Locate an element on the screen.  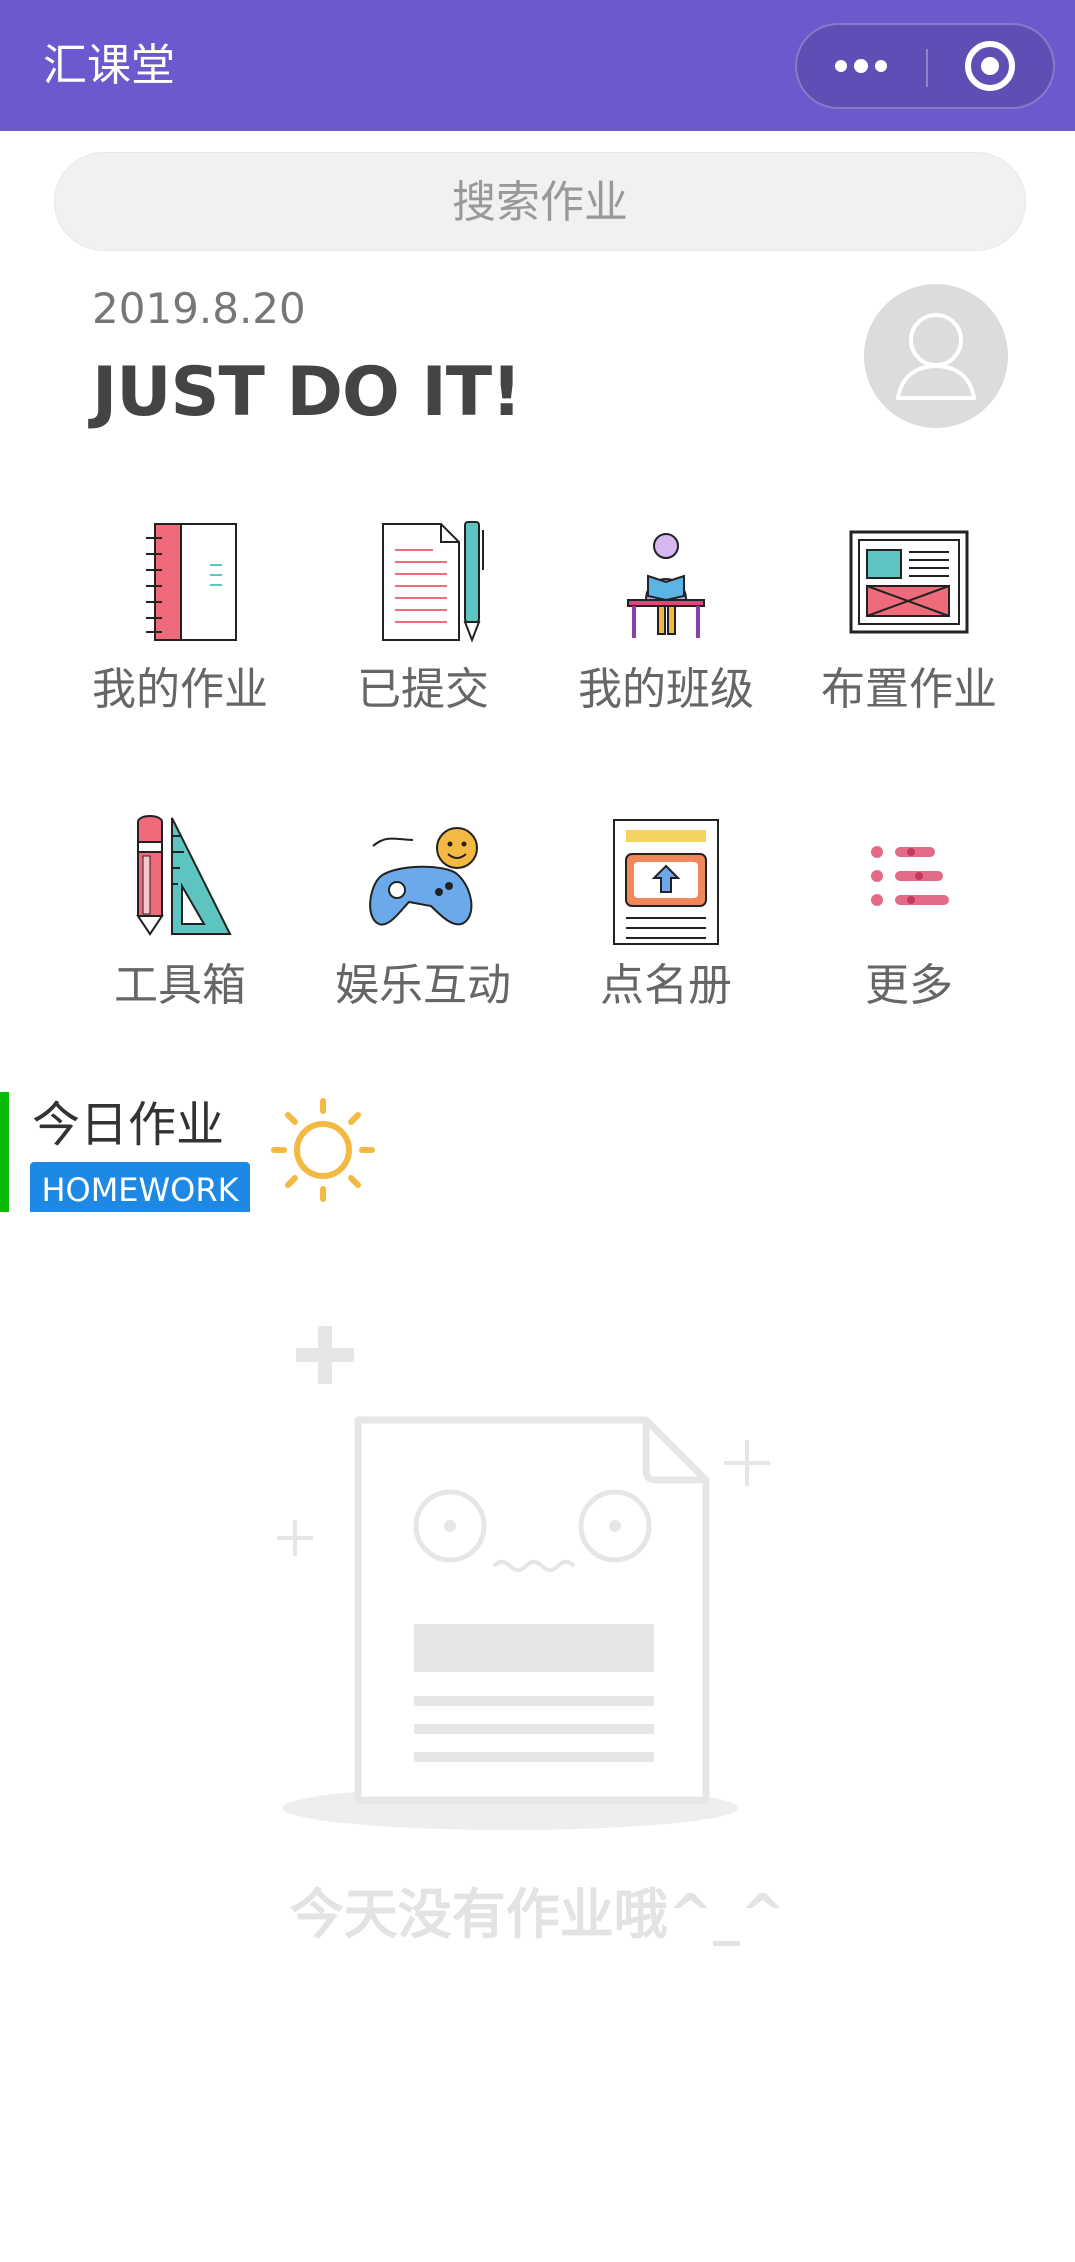
grid-item-label: 娱乐互动 is located at coordinates (423, 985).